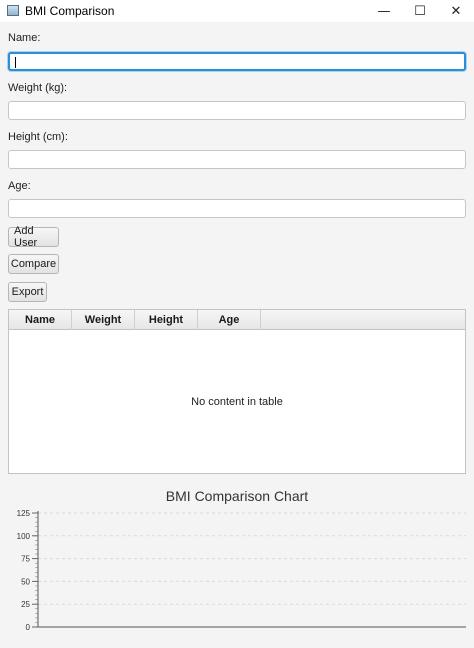 This screenshot has width=474, height=648. What do you see at coordinates (40, 320) in the screenshot?
I see `column-header-name: Name` at bounding box center [40, 320].